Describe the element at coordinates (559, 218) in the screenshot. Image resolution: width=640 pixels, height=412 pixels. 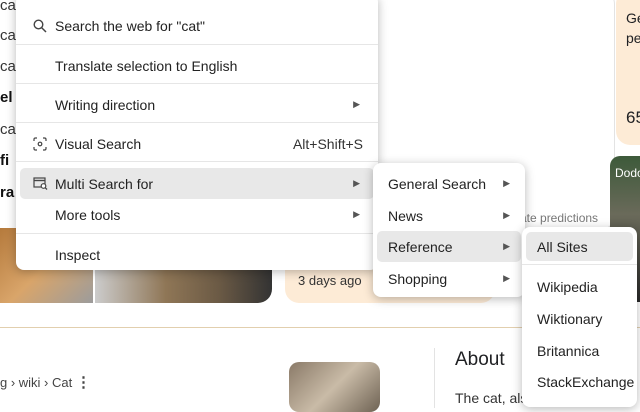
I see `predictions-text: ate predictions` at that location.